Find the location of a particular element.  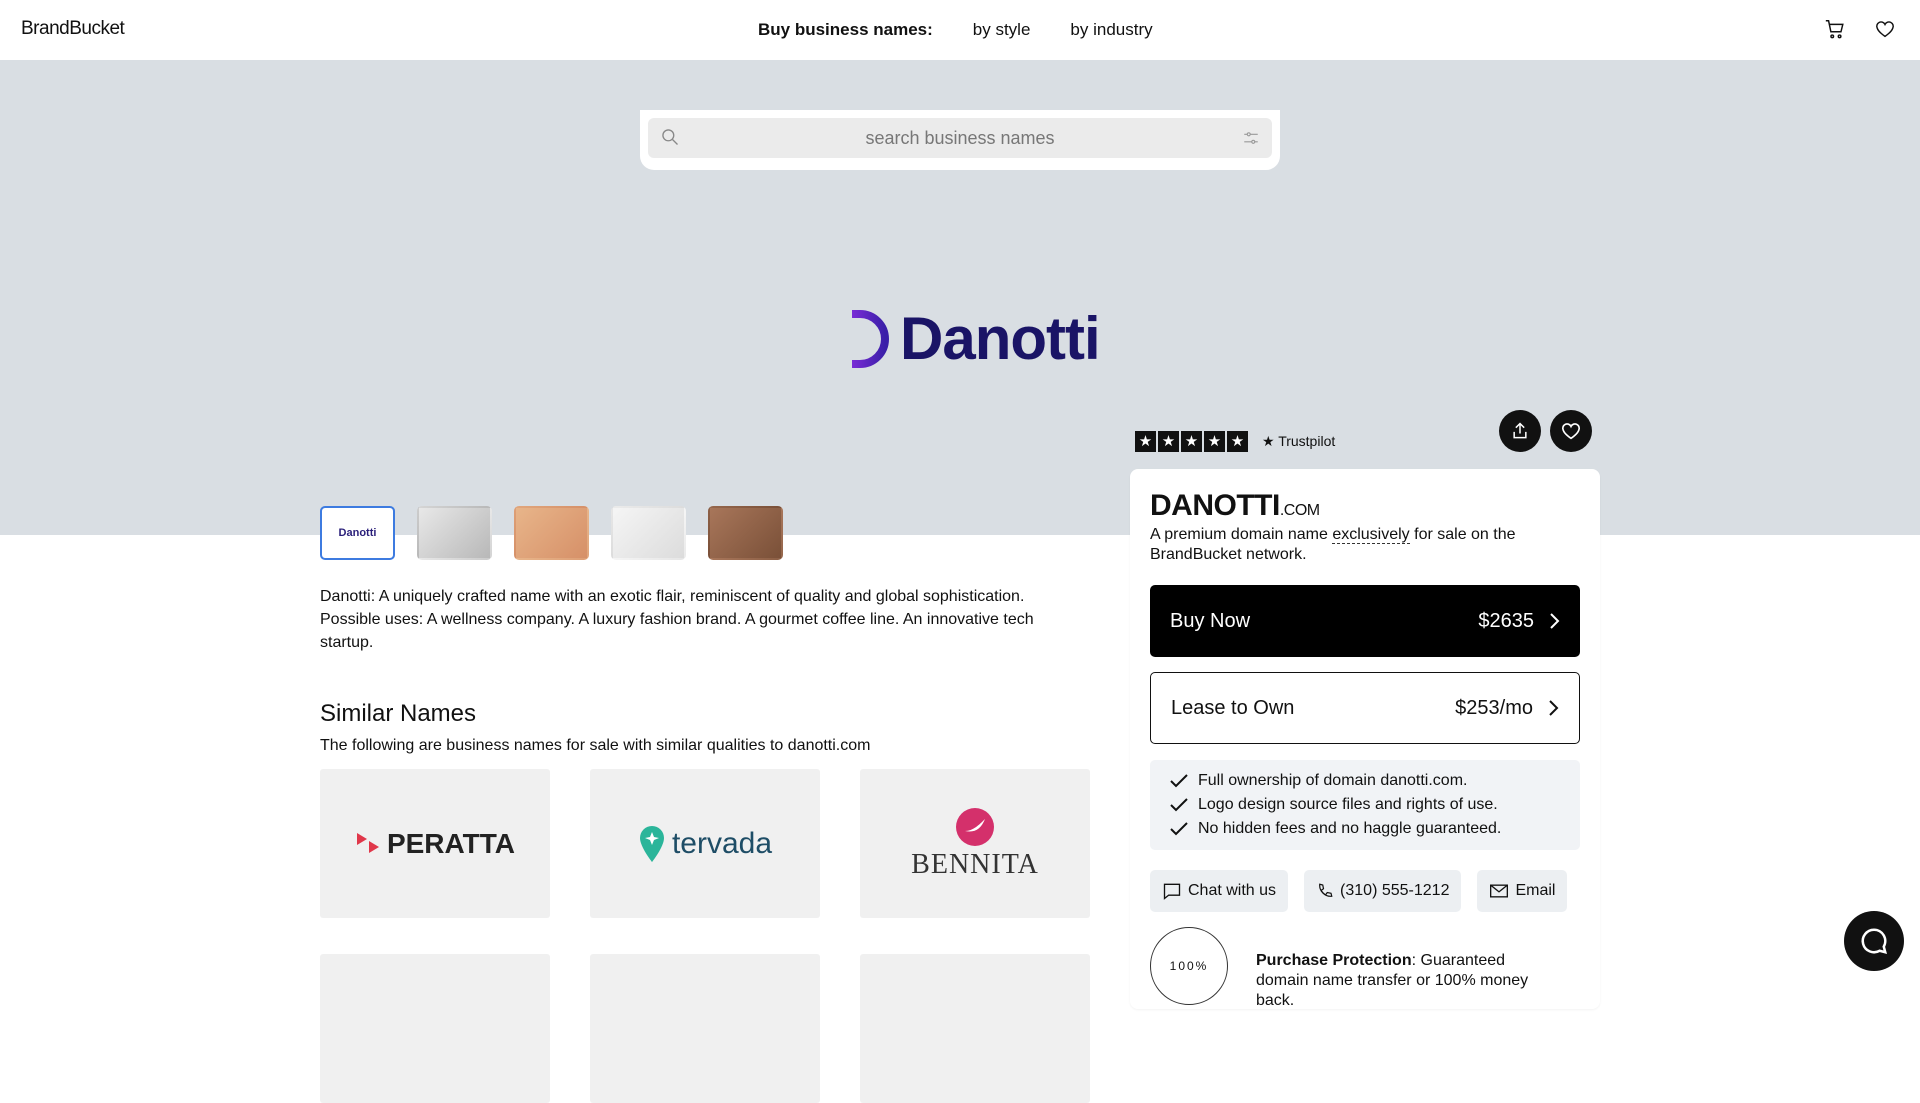

search-container: search business names is located at coordinates (960, 140).